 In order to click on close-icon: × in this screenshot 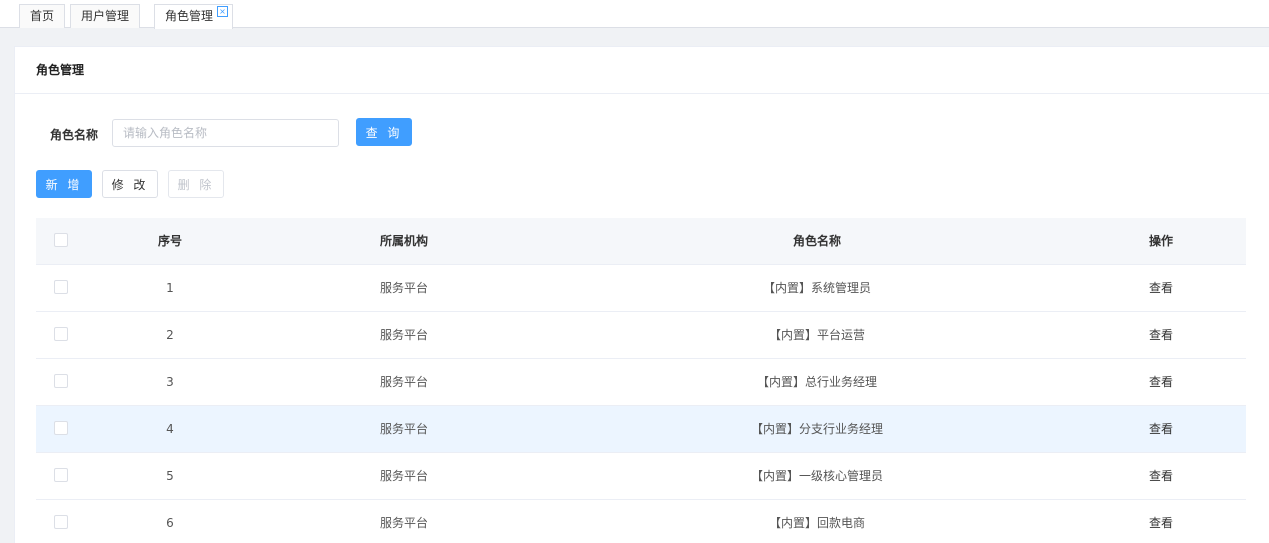, I will do `click(223, 11)`.